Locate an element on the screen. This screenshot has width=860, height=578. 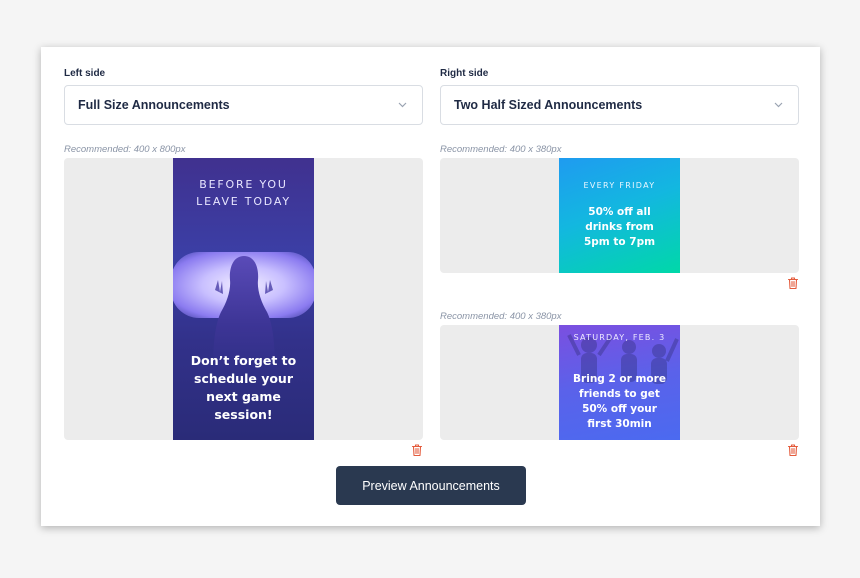
right-bottom-recommended-size: Recommended: 400 x 380px is located at coordinates (501, 316).